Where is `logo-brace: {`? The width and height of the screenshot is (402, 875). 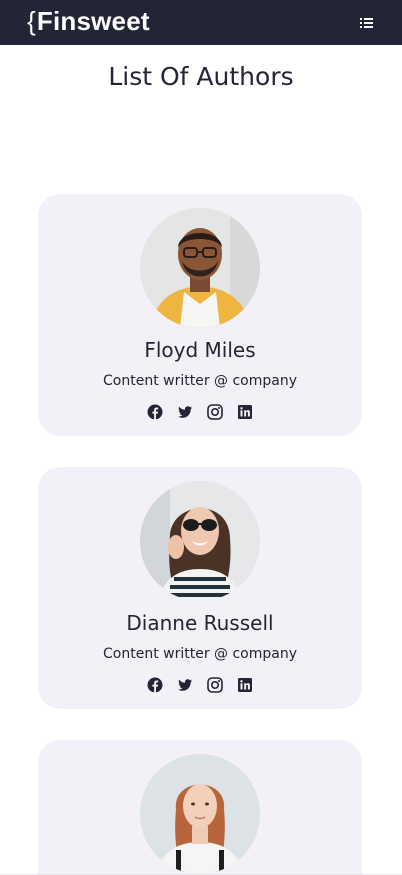
logo-brace: { is located at coordinates (31, 20).